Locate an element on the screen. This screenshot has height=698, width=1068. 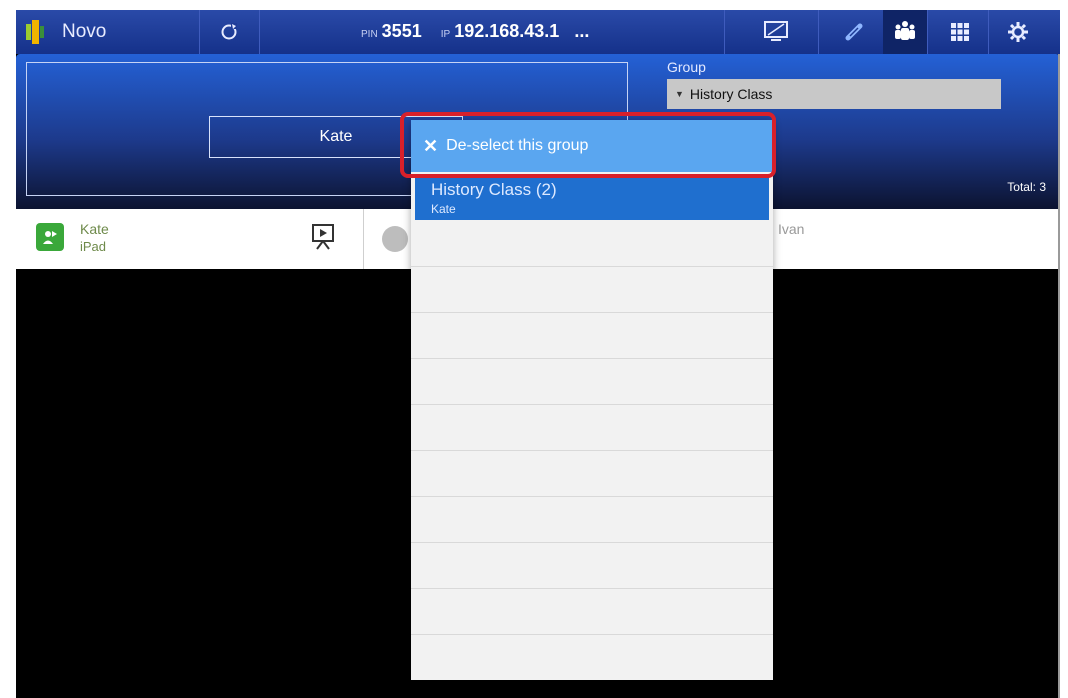
novo-logo-icon is located at coordinates (35, 32).